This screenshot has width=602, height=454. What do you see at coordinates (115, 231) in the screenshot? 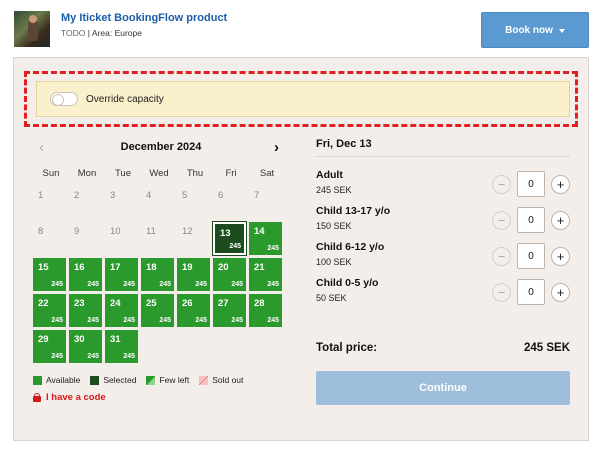
I see `day-number: 10` at bounding box center [115, 231].